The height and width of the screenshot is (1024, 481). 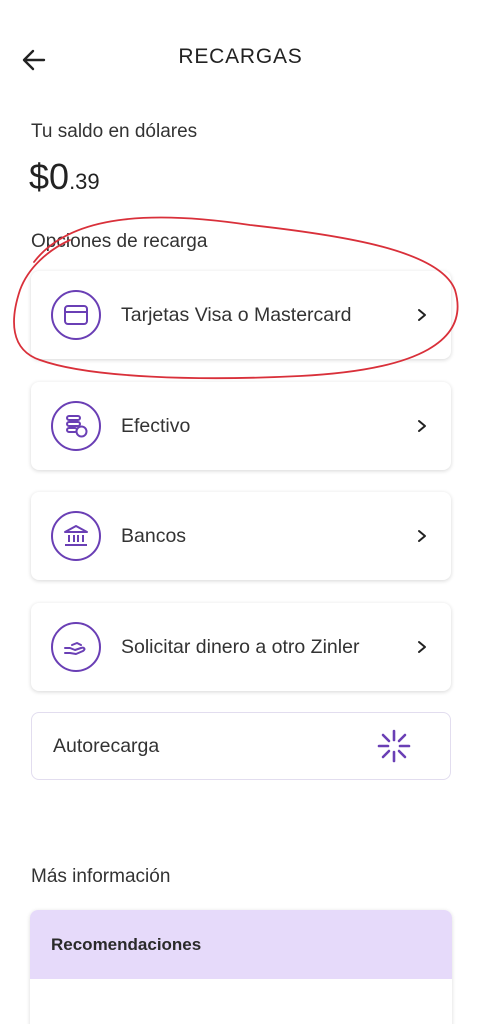 What do you see at coordinates (240, 56) in the screenshot?
I see `page-title: RECARGAS` at bounding box center [240, 56].